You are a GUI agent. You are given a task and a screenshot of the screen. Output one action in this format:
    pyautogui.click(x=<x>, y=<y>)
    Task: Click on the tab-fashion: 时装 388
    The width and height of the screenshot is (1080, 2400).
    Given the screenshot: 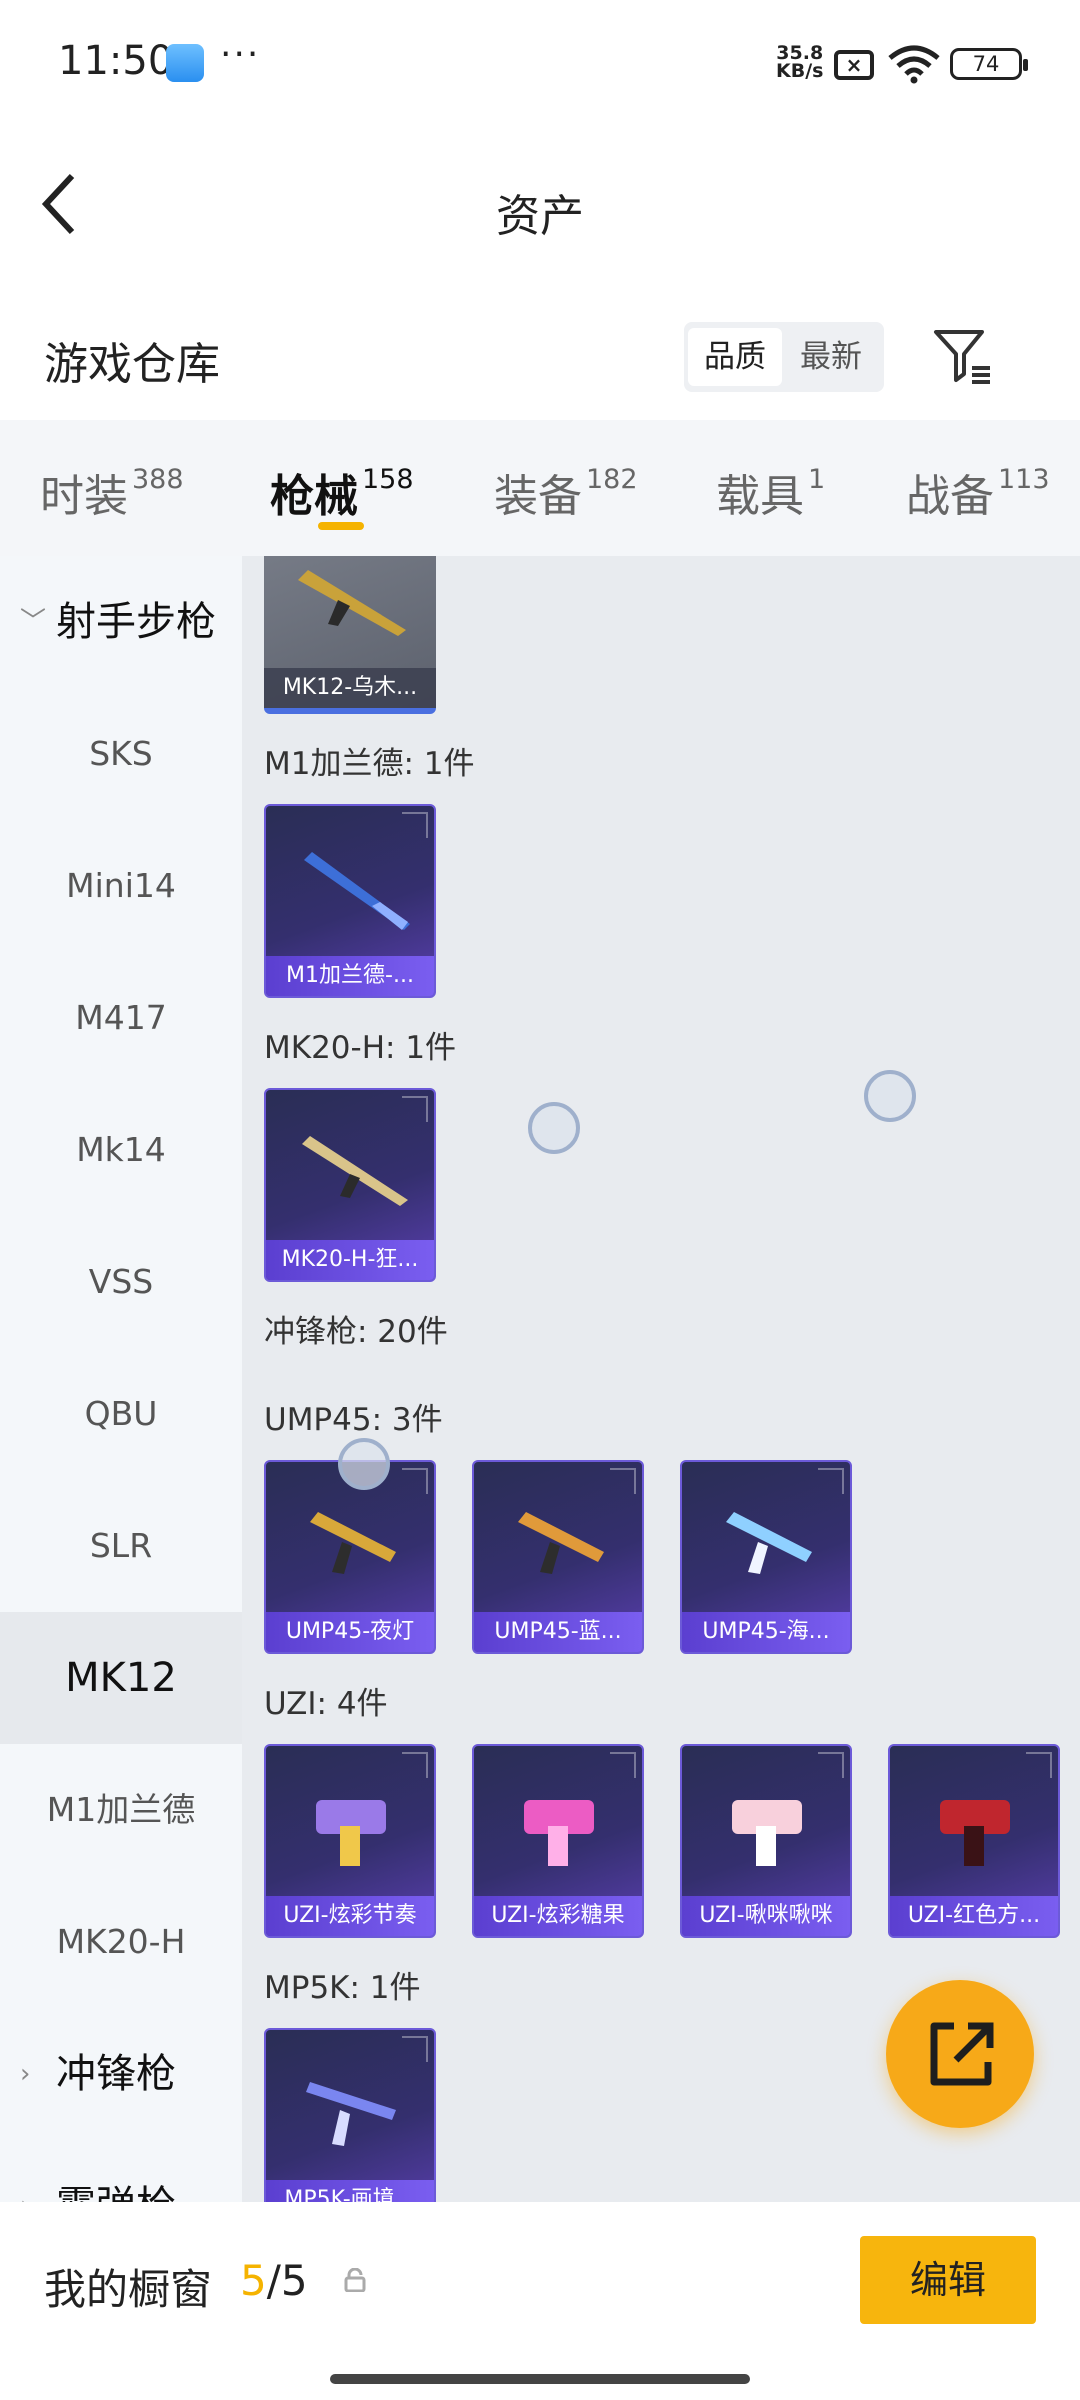 What is the action you would take?
    pyautogui.click(x=112, y=491)
    